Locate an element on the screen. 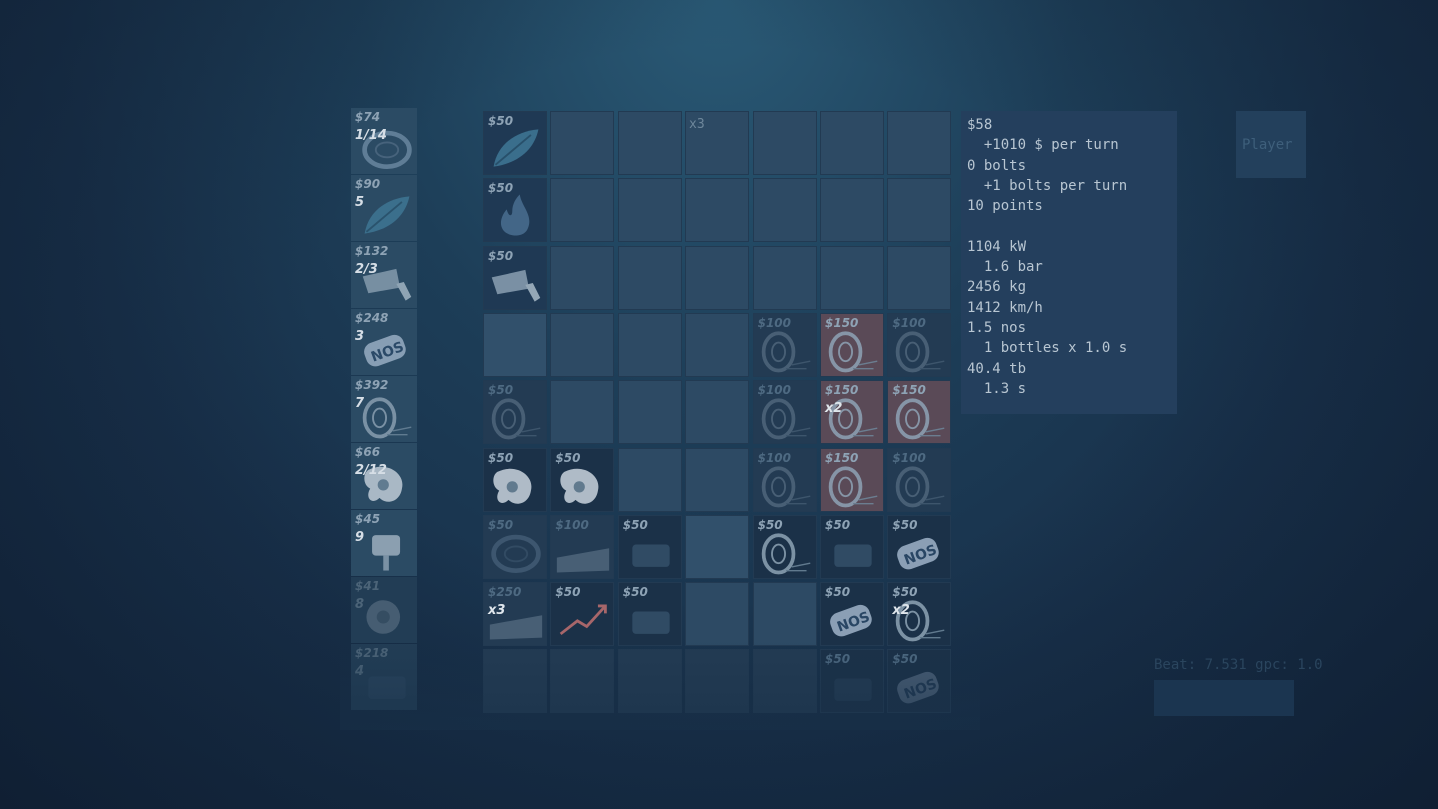 The height and width of the screenshot is (809, 1438). shop-item: $392 7 is located at coordinates (384, 409).